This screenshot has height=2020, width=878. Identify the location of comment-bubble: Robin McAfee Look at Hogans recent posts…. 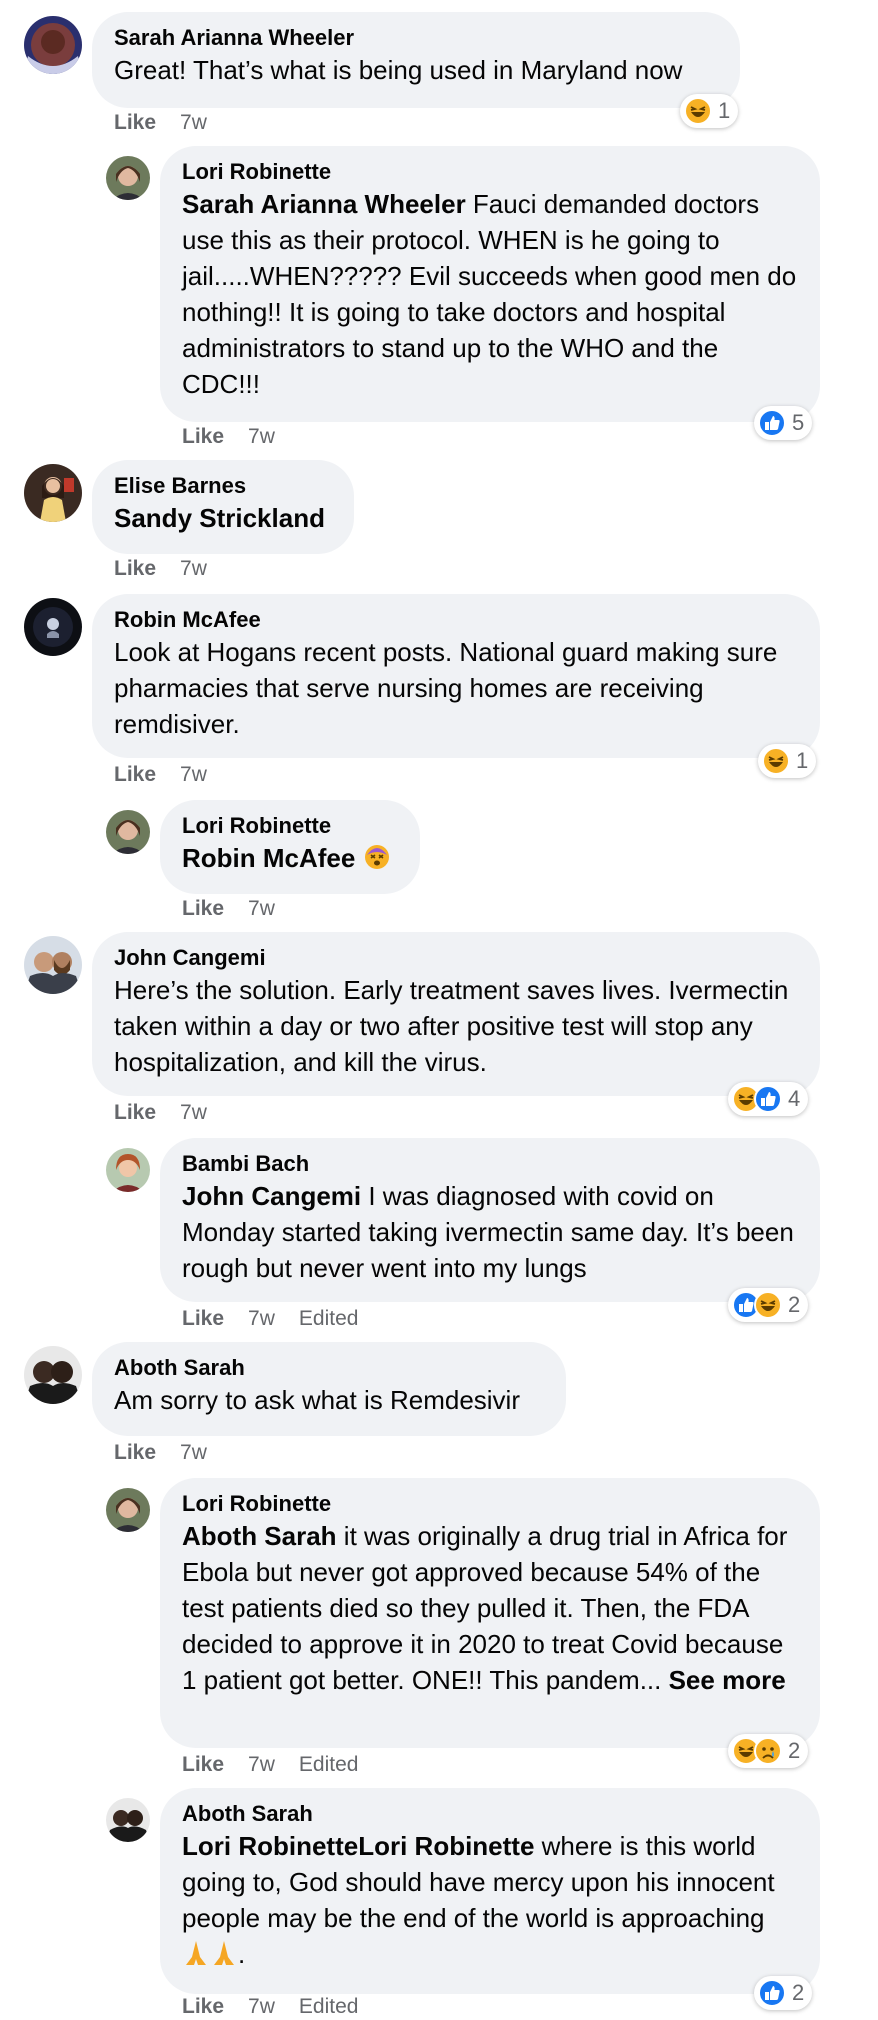
(456, 676).